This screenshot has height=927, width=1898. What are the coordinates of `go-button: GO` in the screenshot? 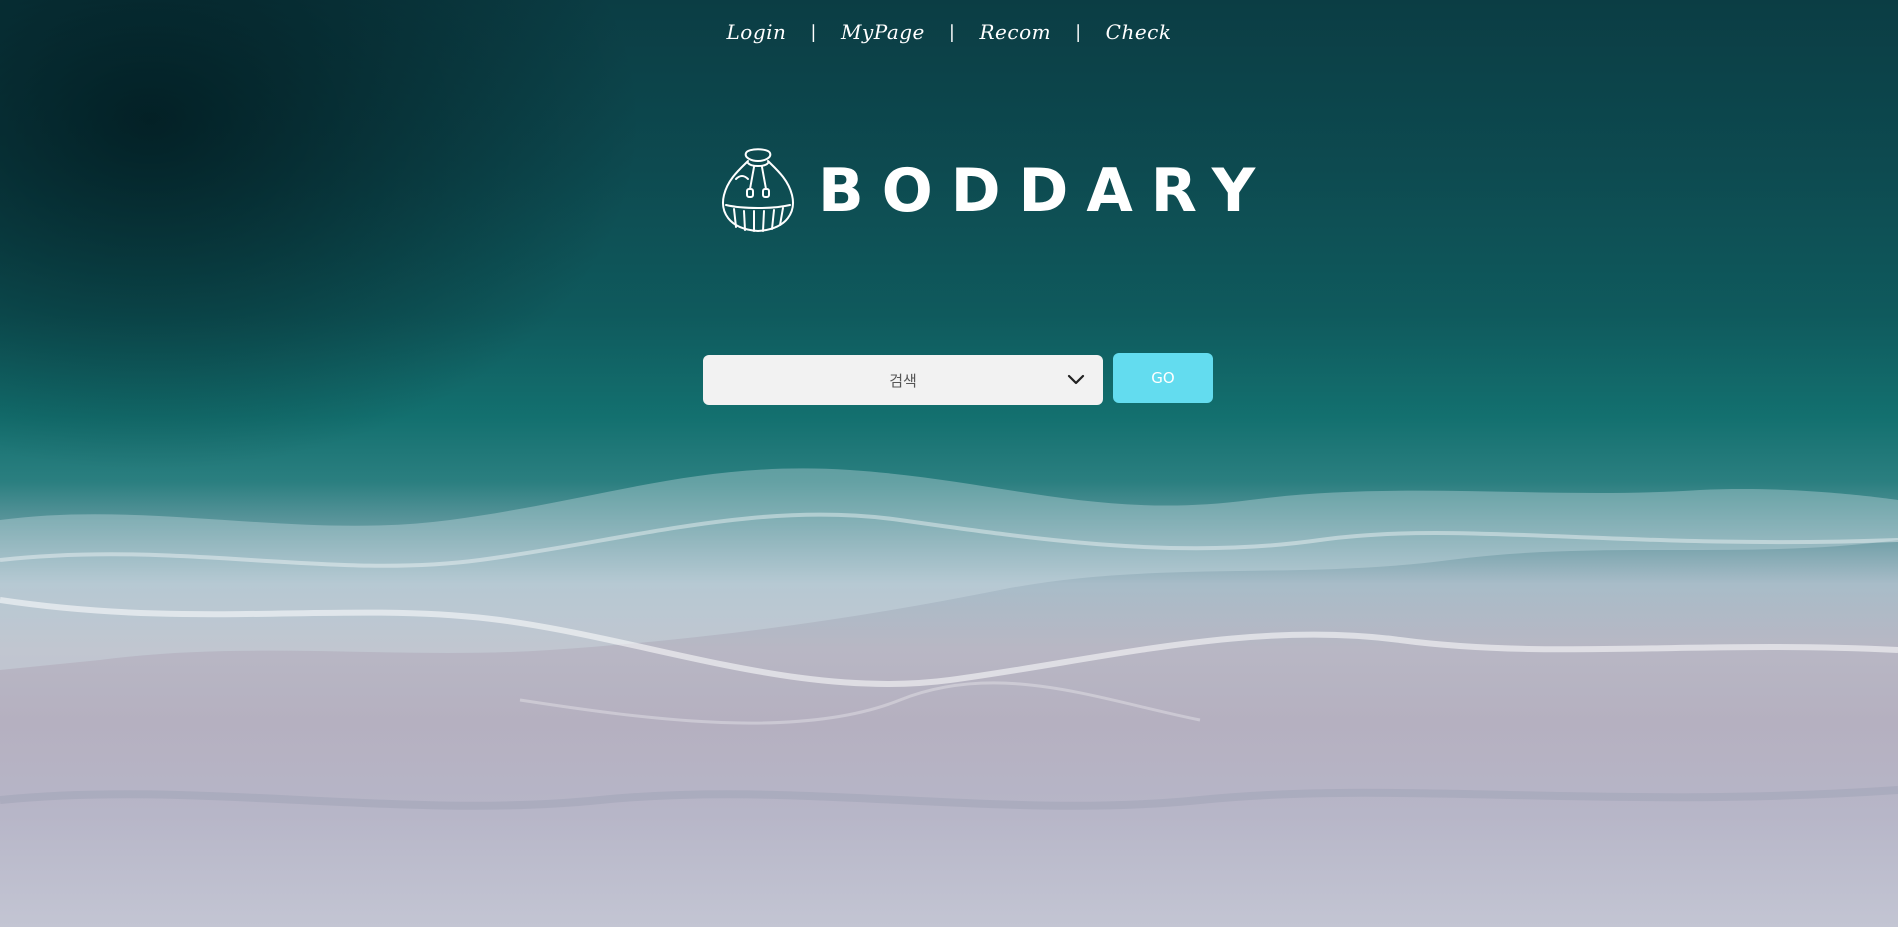 It's located at (1163, 378).